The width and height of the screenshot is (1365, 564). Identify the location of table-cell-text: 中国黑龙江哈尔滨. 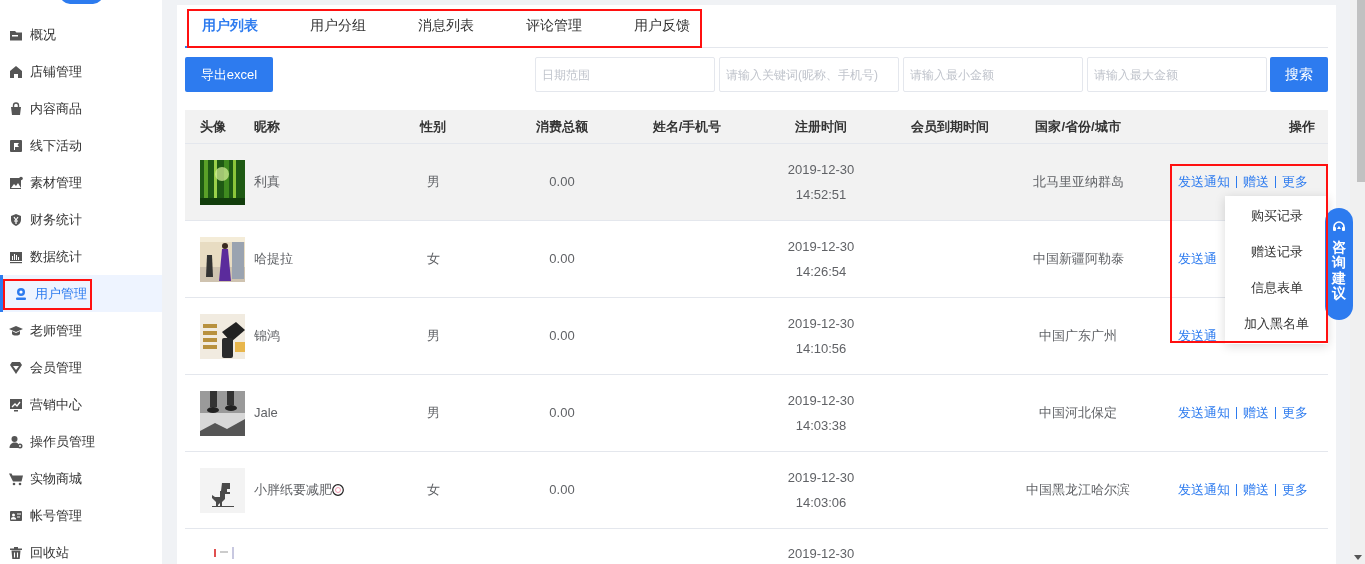
(1078, 490).